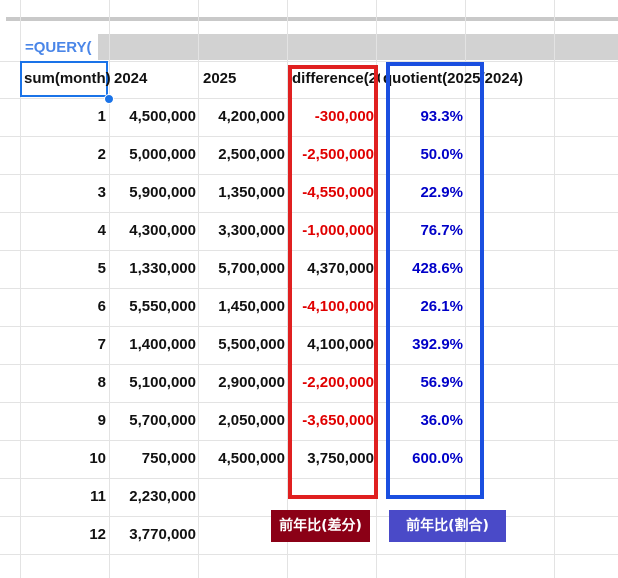 This screenshot has height=578, width=618. What do you see at coordinates (153, 268) in the screenshot?
I see `cell-y2024: 1,330,000` at bounding box center [153, 268].